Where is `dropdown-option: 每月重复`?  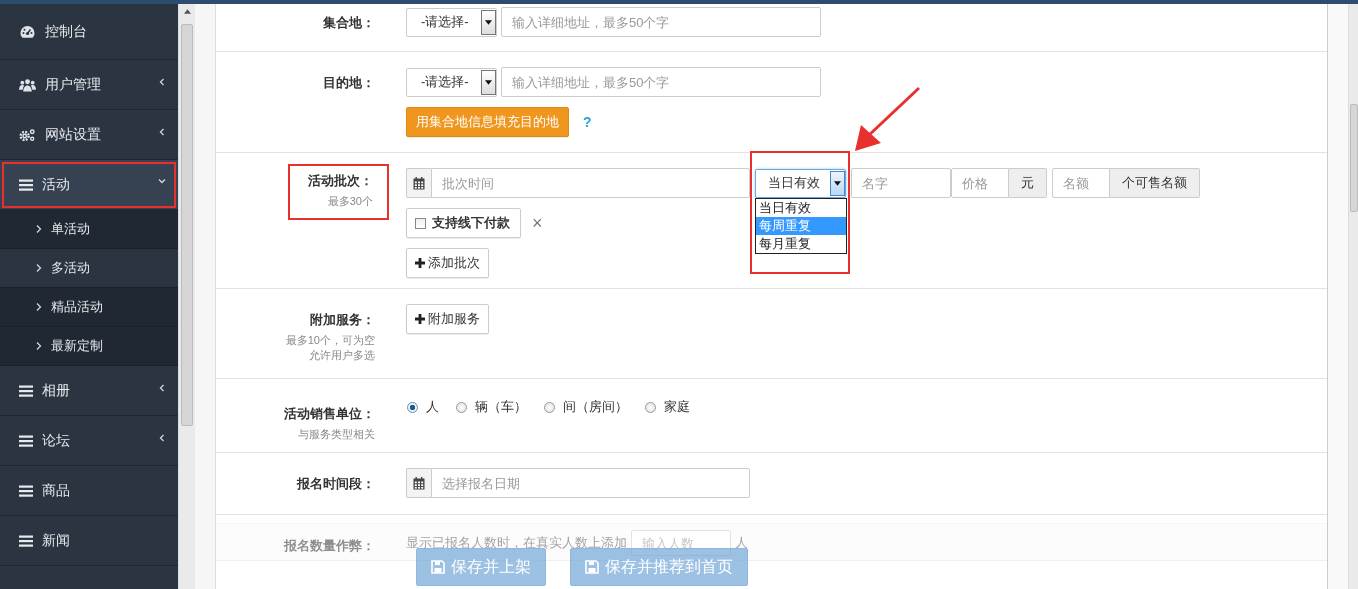
dropdown-option: 每月重复 is located at coordinates (801, 243).